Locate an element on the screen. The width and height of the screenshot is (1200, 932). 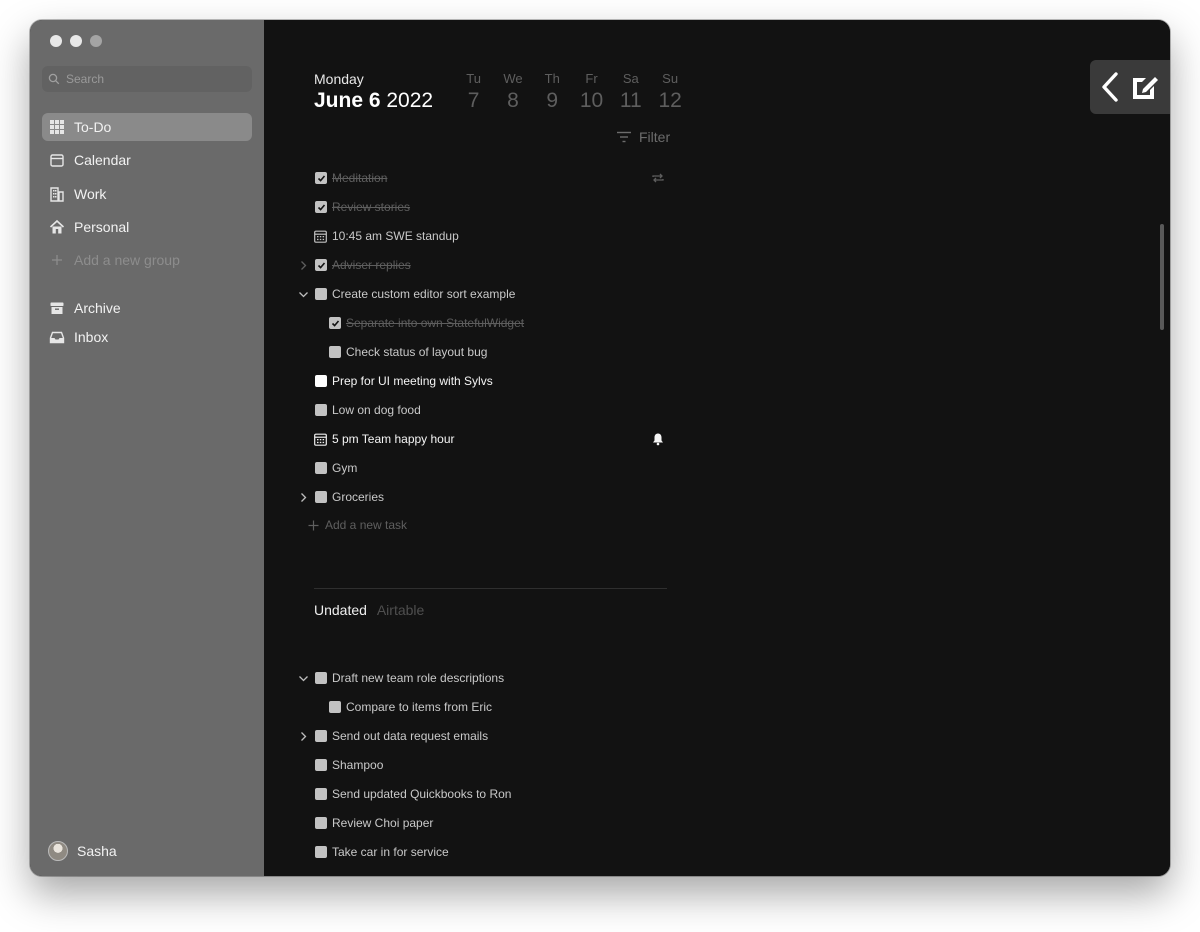
week-day-number: 7 is located at coordinates (473, 100).